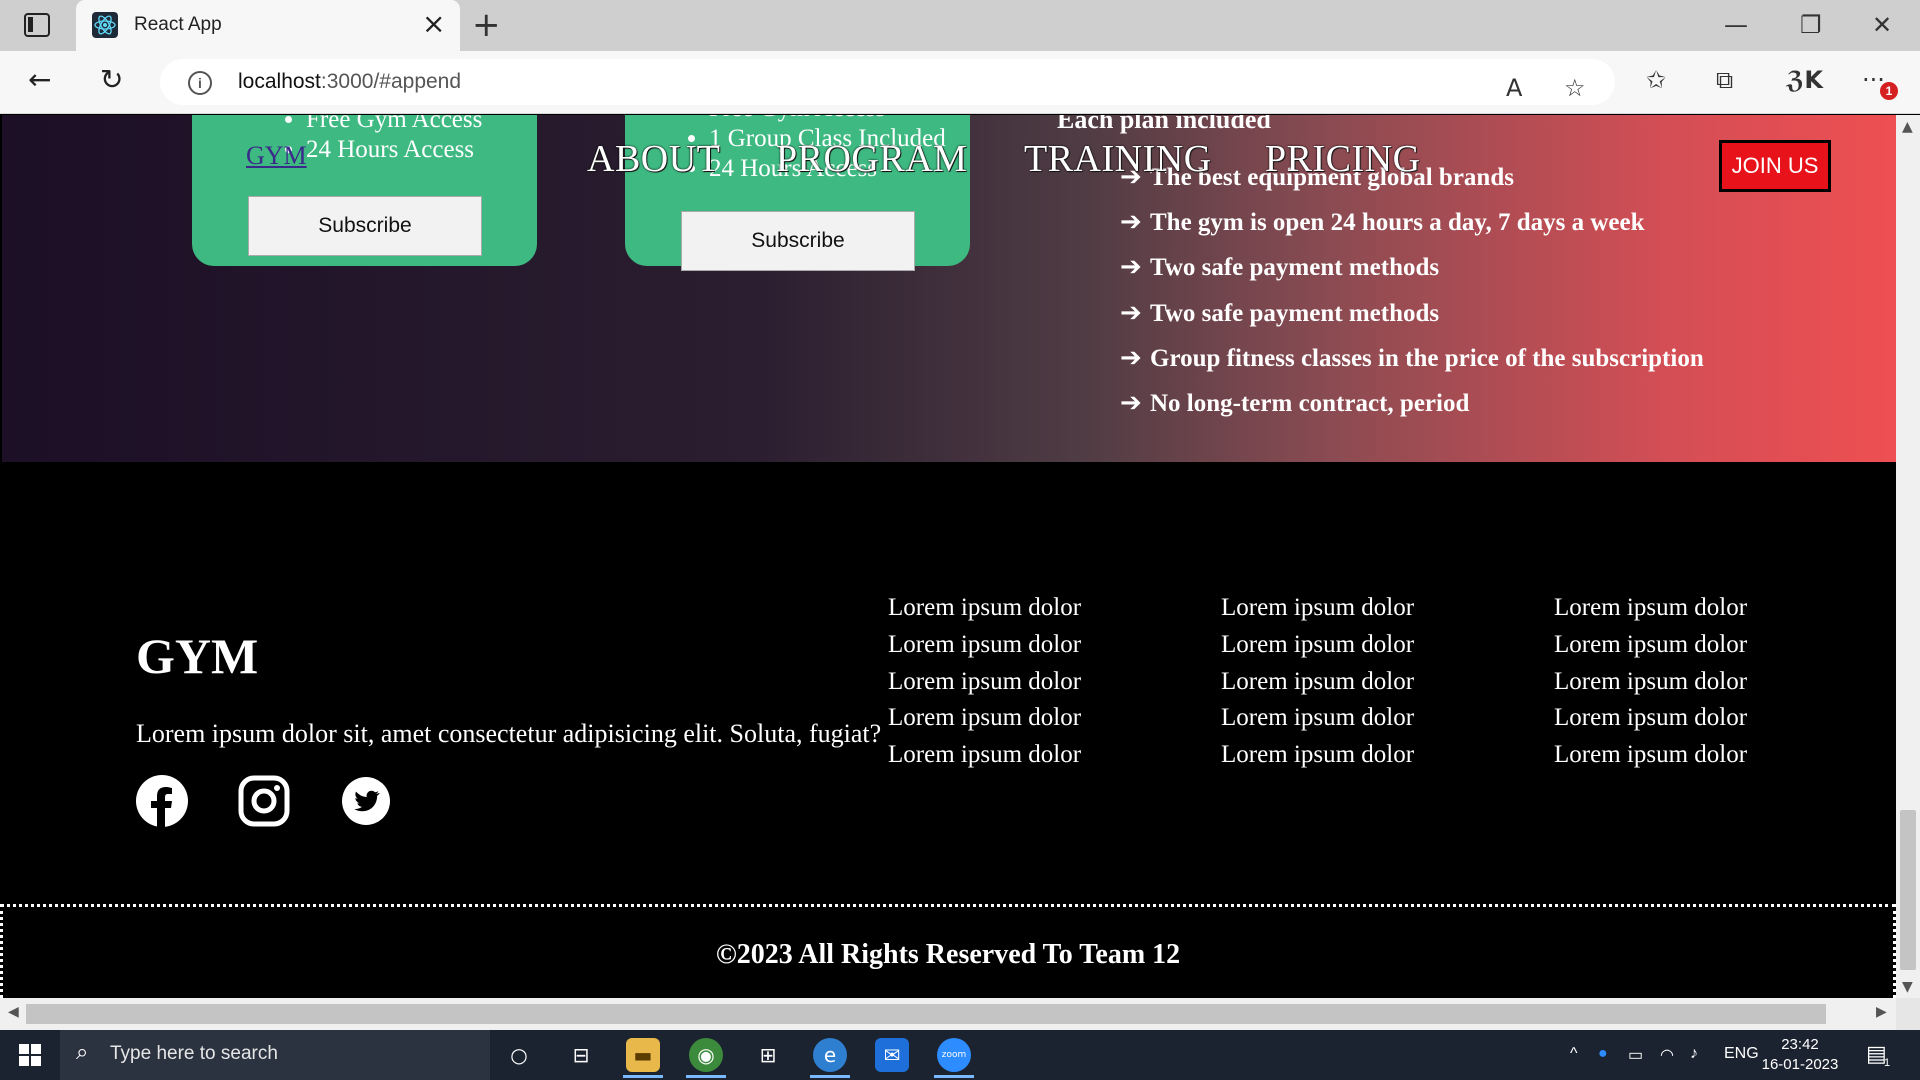 The width and height of the screenshot is (1920, 1080). I want to click on vertical-scrollbar: ▲ ▼, so click(1908, 556).